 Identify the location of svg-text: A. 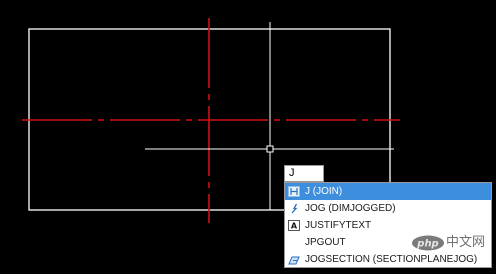
(294, 226).